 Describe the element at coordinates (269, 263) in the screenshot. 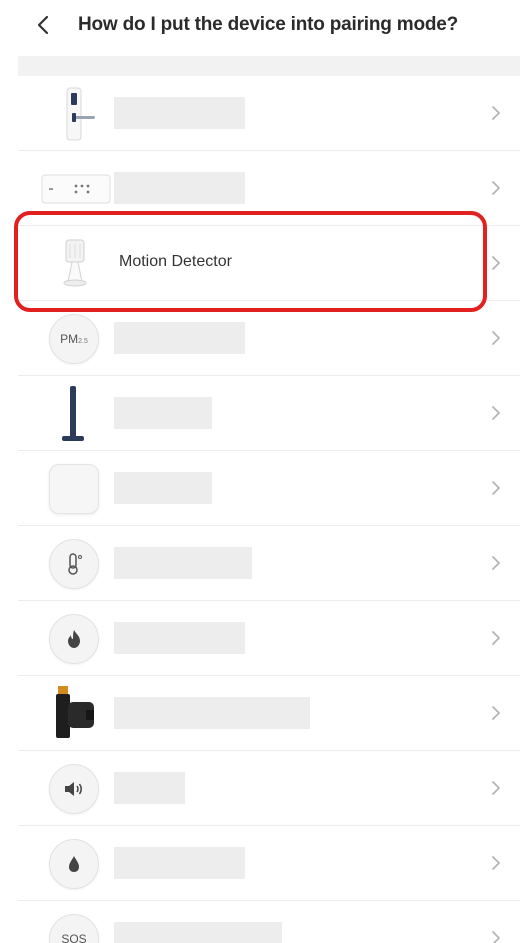

I see `list-item-motion-detector: Motion Detector` at that location.